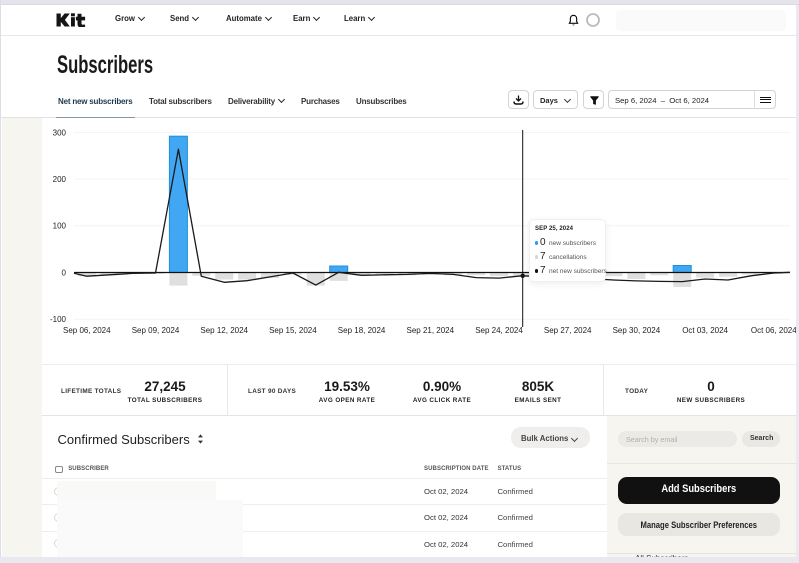 This screenshot has height=563, width=799. I want to click on svg-text: Oct 06, 2024, so click(773, 330).